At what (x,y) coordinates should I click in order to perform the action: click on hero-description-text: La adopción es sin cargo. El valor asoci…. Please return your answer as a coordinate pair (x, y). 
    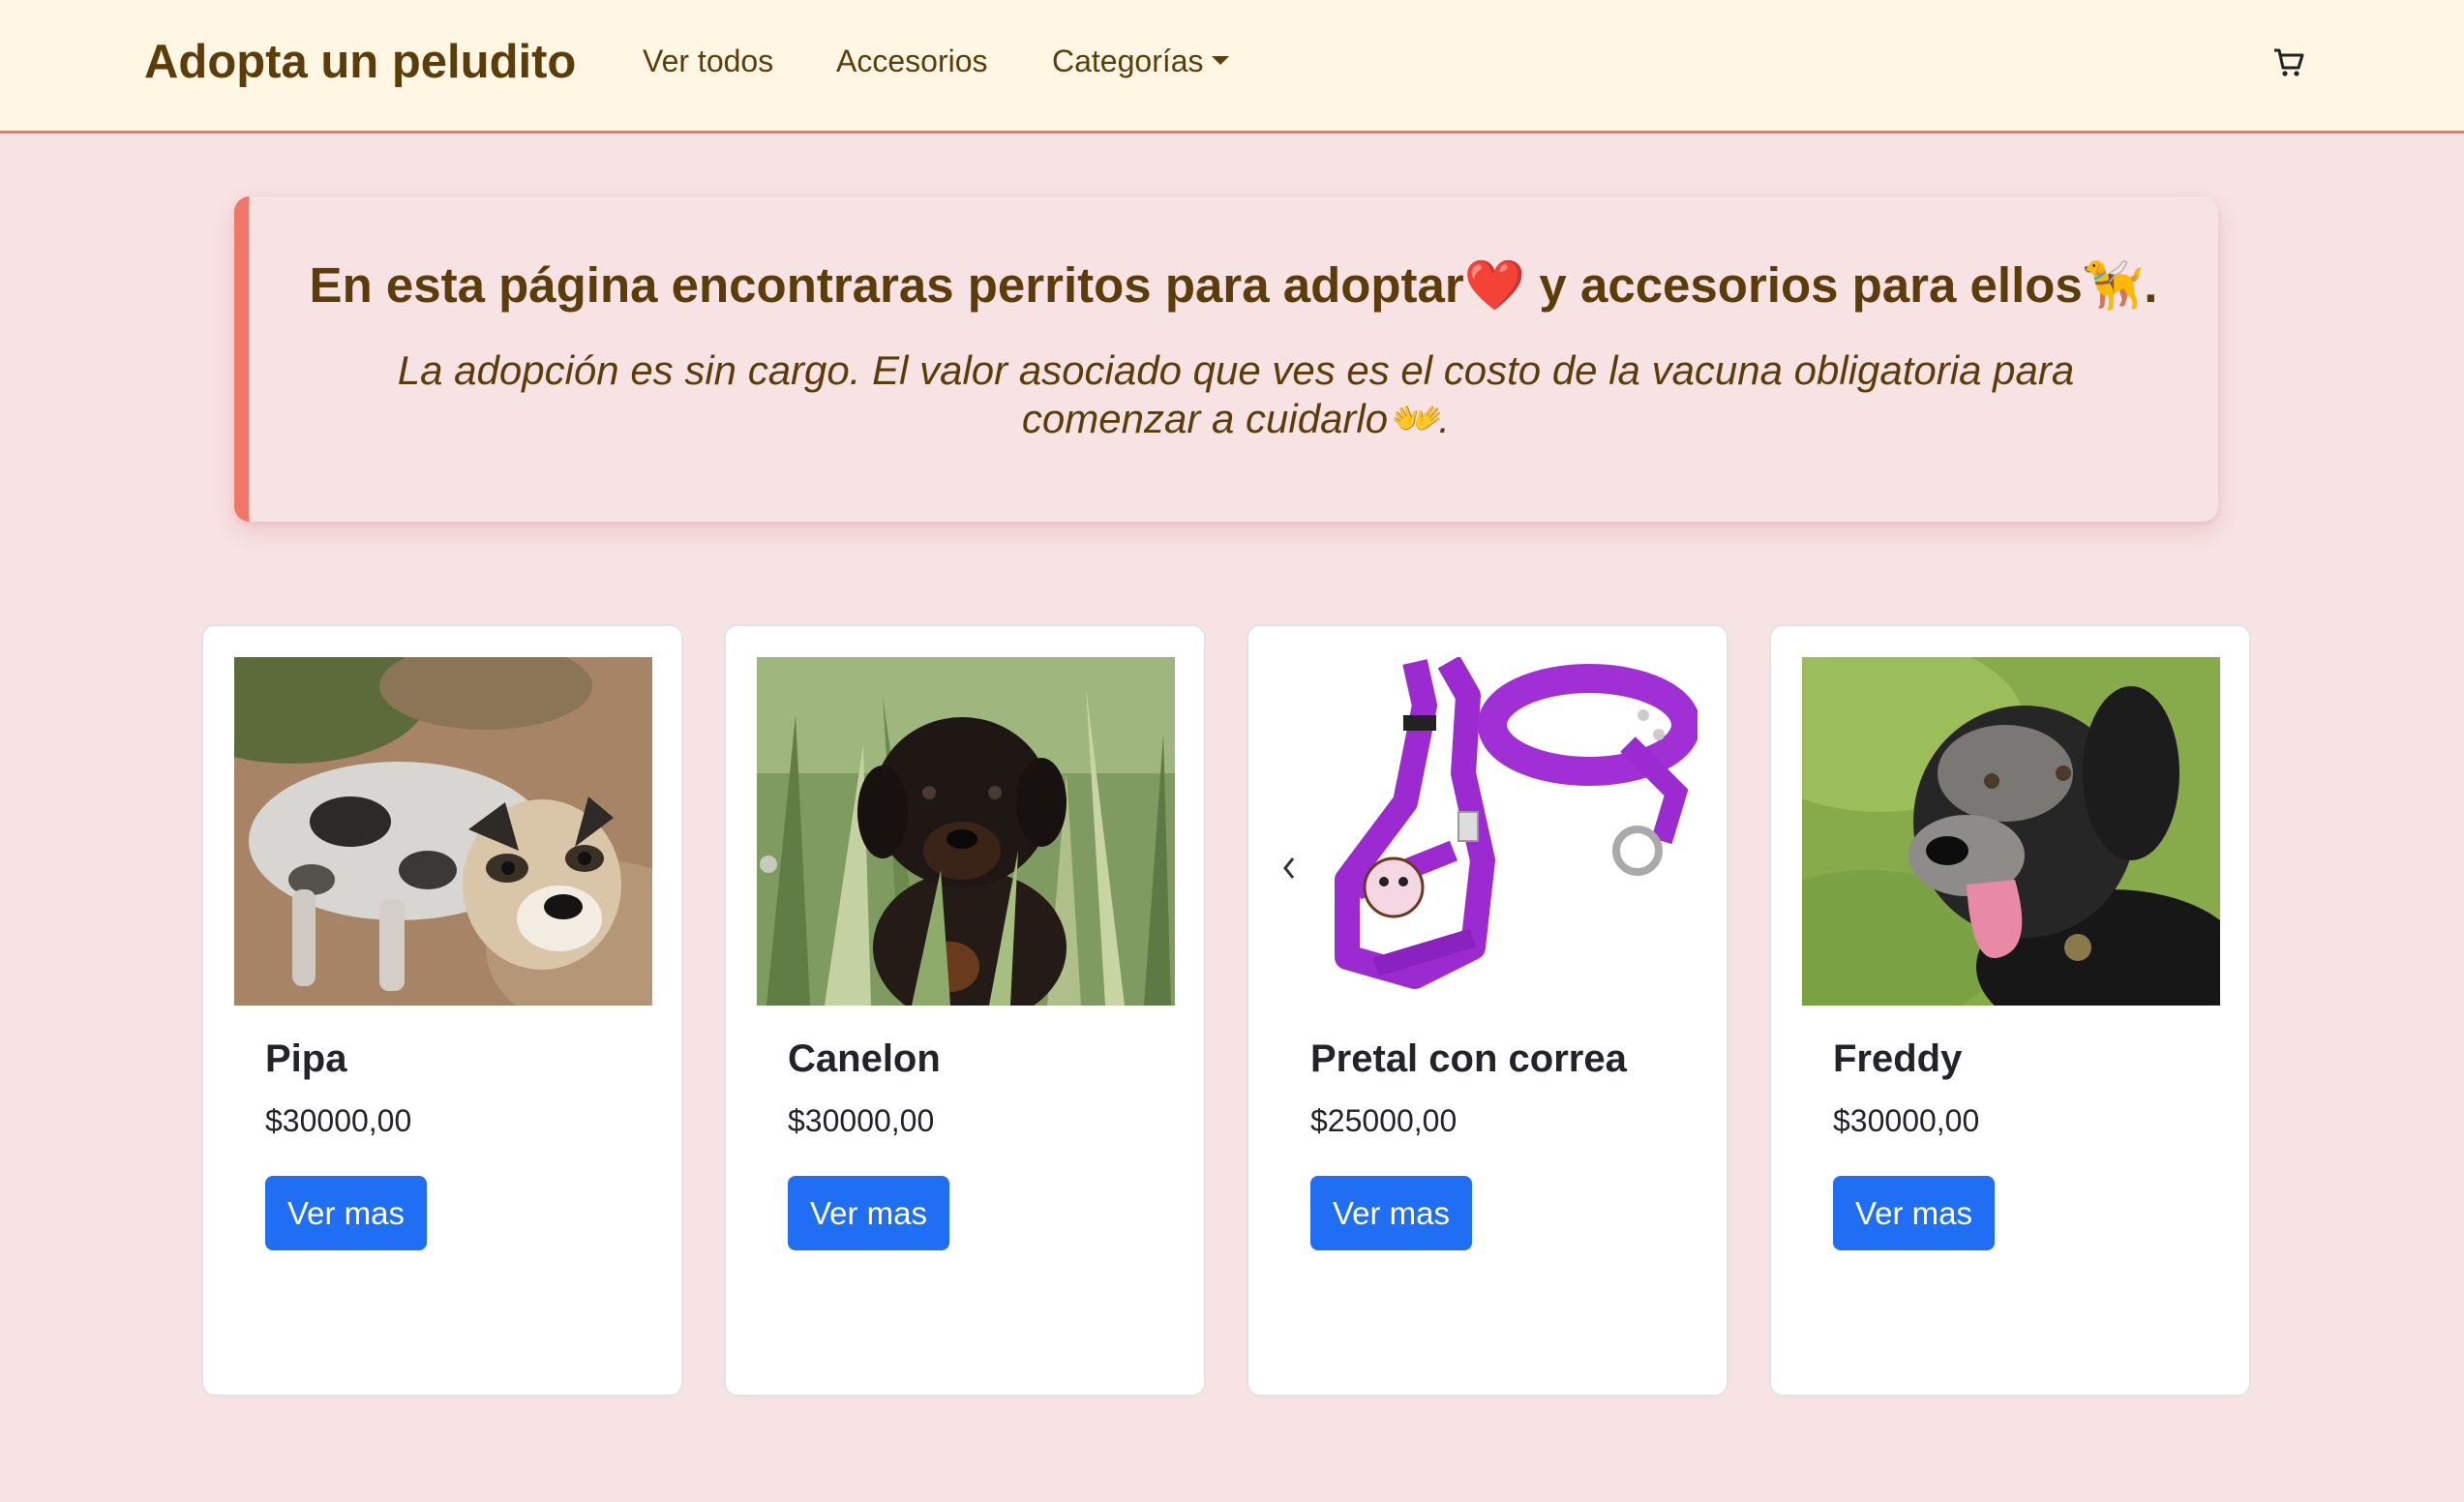
    Looking at the image, I should click on (1236, 394).